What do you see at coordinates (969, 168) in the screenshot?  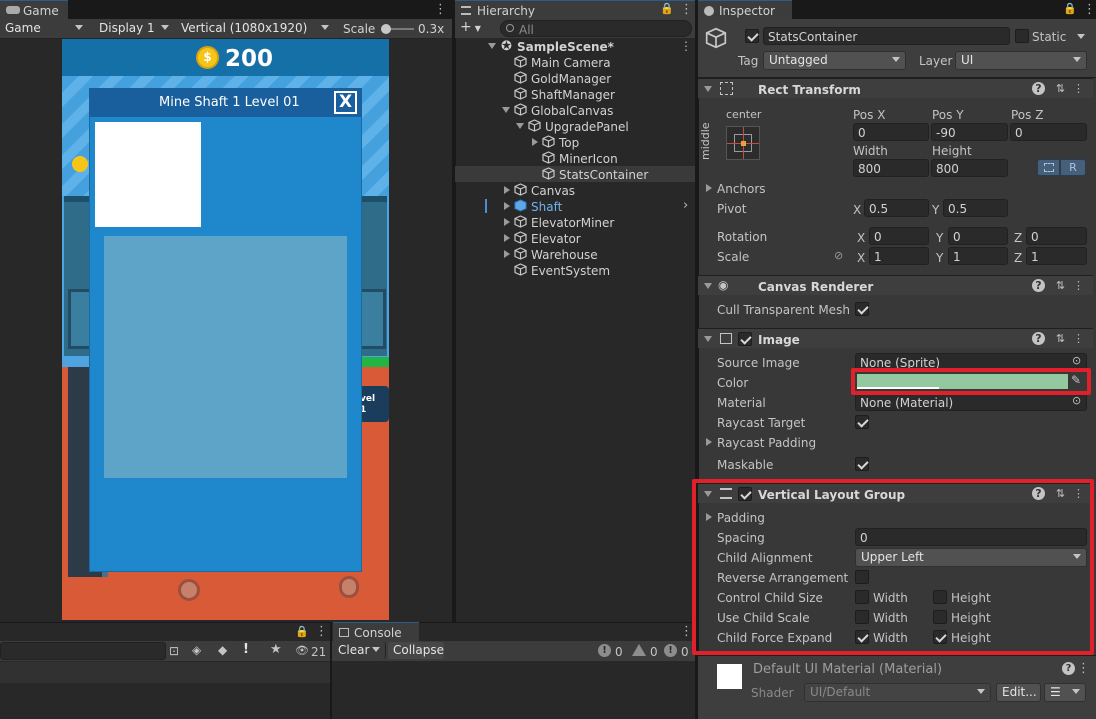 I see `height-field: 800` at bounding box center [969, 168].